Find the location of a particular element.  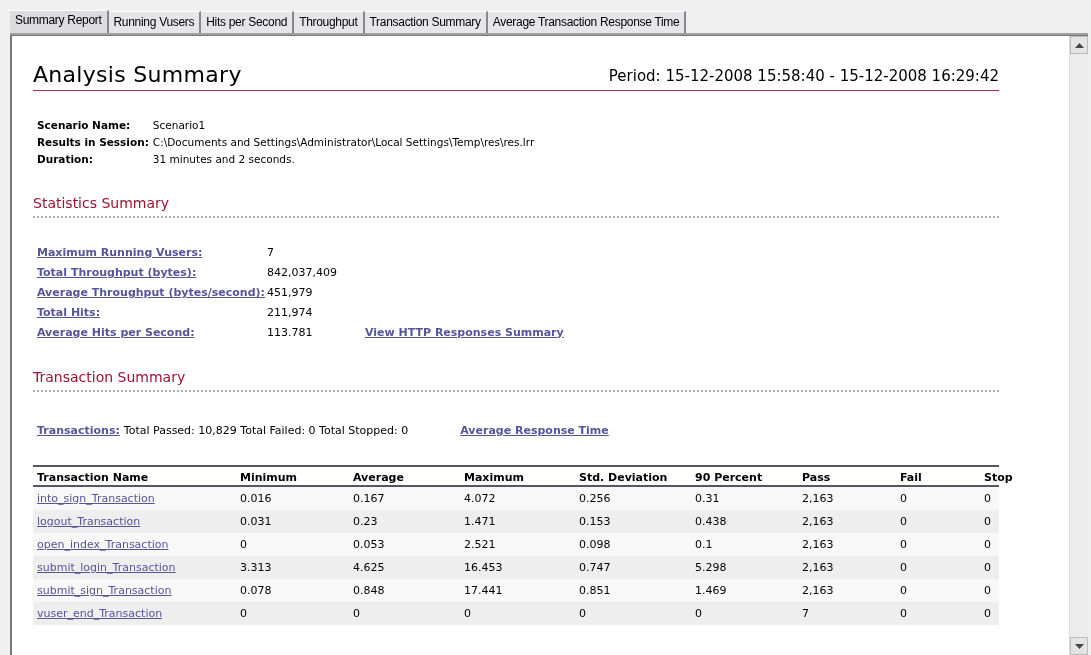

tab: Average Transaction Response Time is located at coordinates (587, 22).